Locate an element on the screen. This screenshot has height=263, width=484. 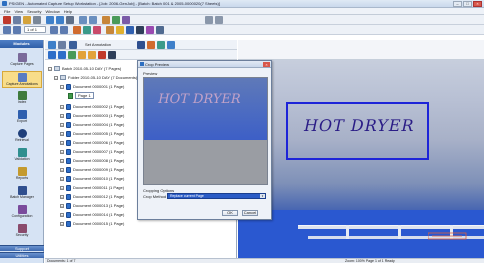
tree-root: − Batch 2010-05-10 DAY (7 Pages) is located at coordinates (84, 68).